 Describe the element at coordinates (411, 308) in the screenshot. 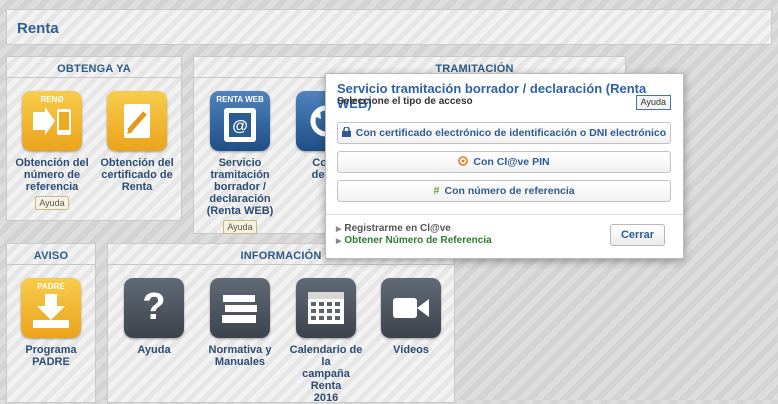

I see `video-camera-icon` at that location.